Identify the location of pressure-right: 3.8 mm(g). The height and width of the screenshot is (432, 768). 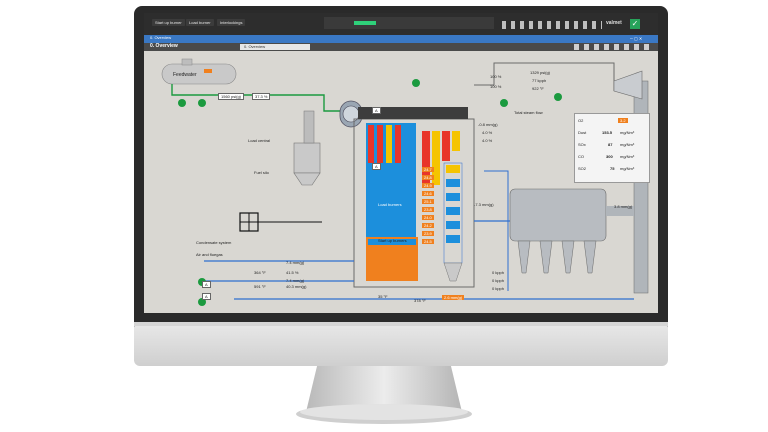
(623, 206).